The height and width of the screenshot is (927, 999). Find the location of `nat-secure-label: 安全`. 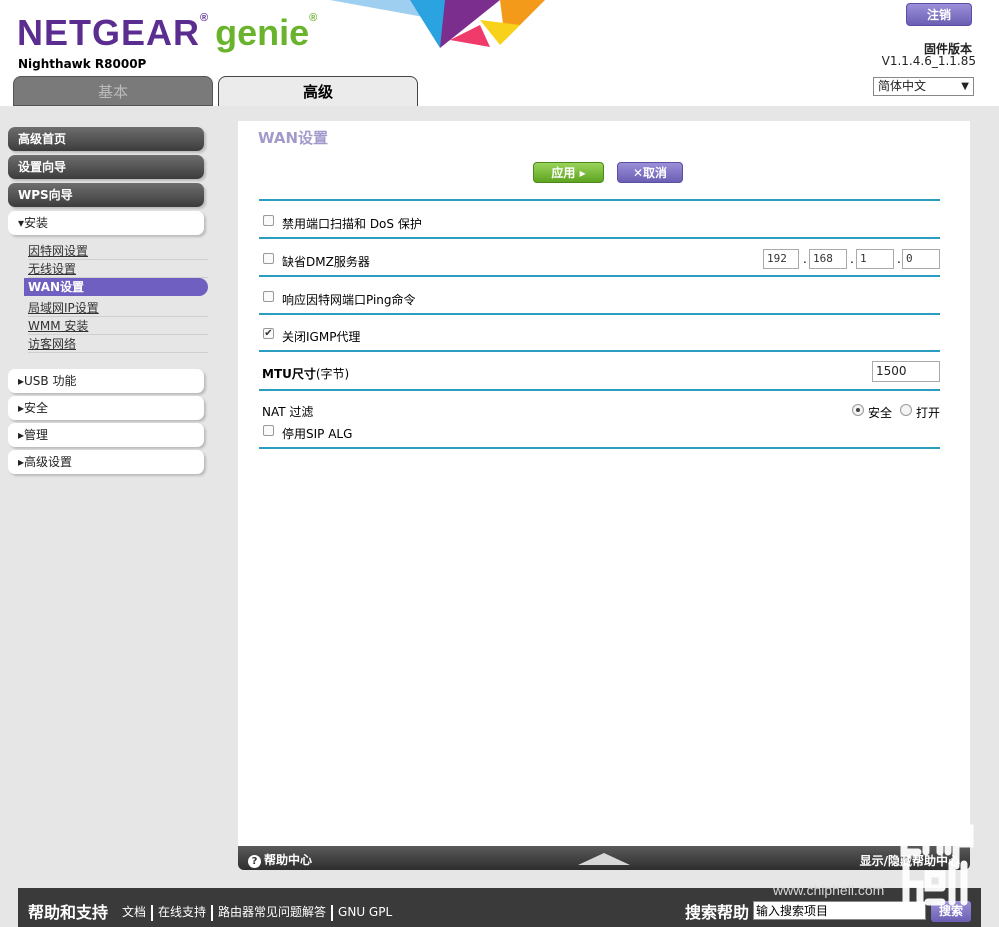

nat-secure-label: 安全 is located at coordinates (880, 413).